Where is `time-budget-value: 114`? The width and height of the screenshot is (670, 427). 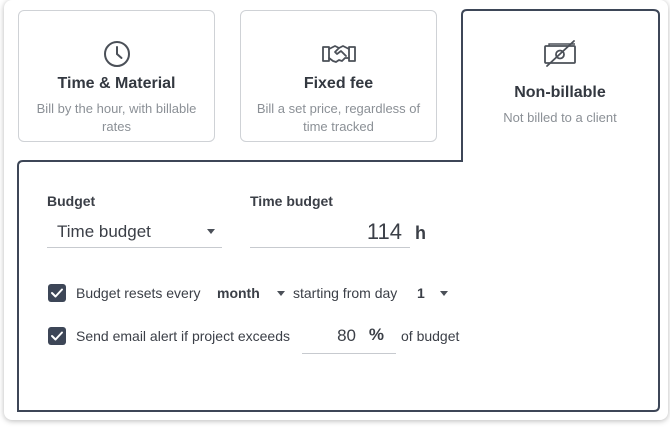 time-budget-value: 114 is located at coordinates (384, 231).